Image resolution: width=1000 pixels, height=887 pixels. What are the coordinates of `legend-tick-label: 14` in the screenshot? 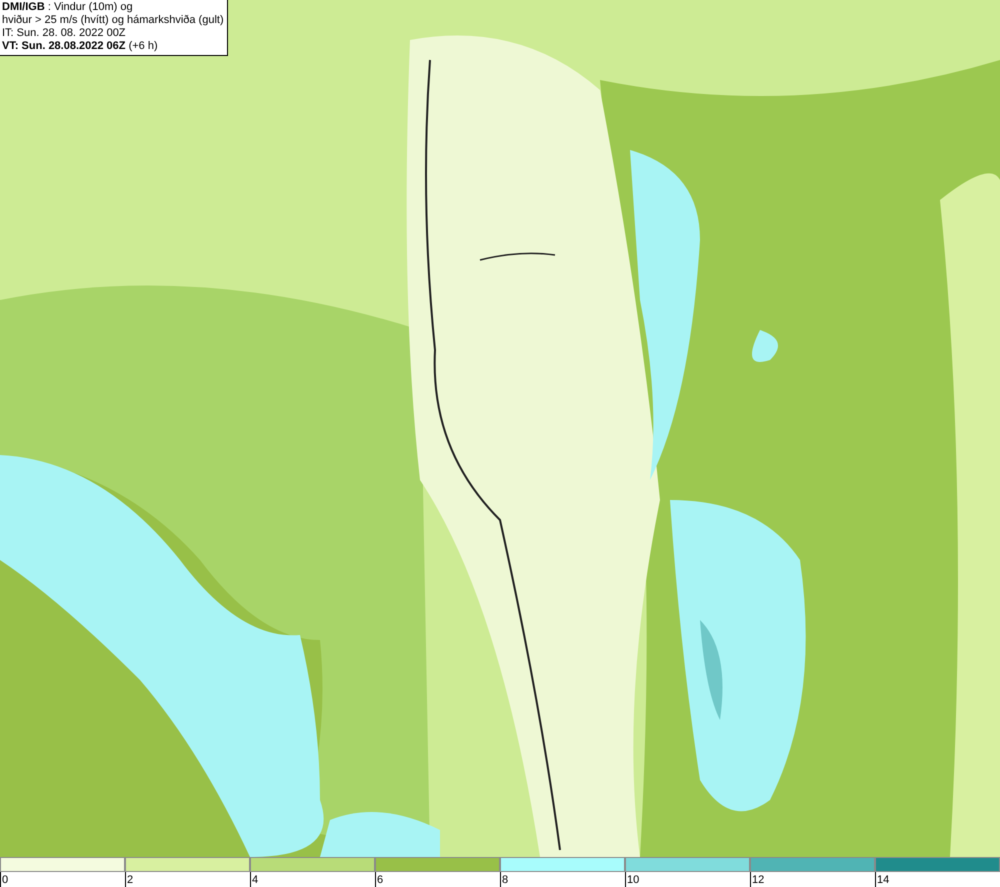 It's located at (883, 880).